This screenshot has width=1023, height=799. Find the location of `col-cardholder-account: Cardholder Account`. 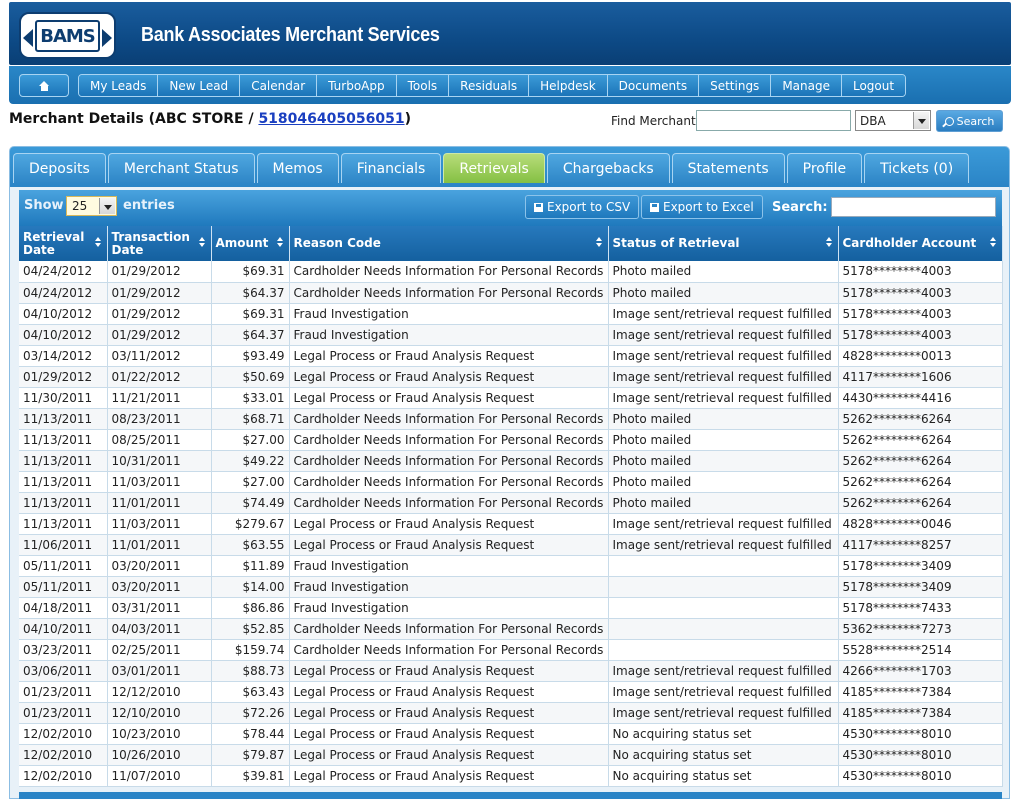

col-cardholder-account: Cardholder Account is located at coordinates (920, 243).